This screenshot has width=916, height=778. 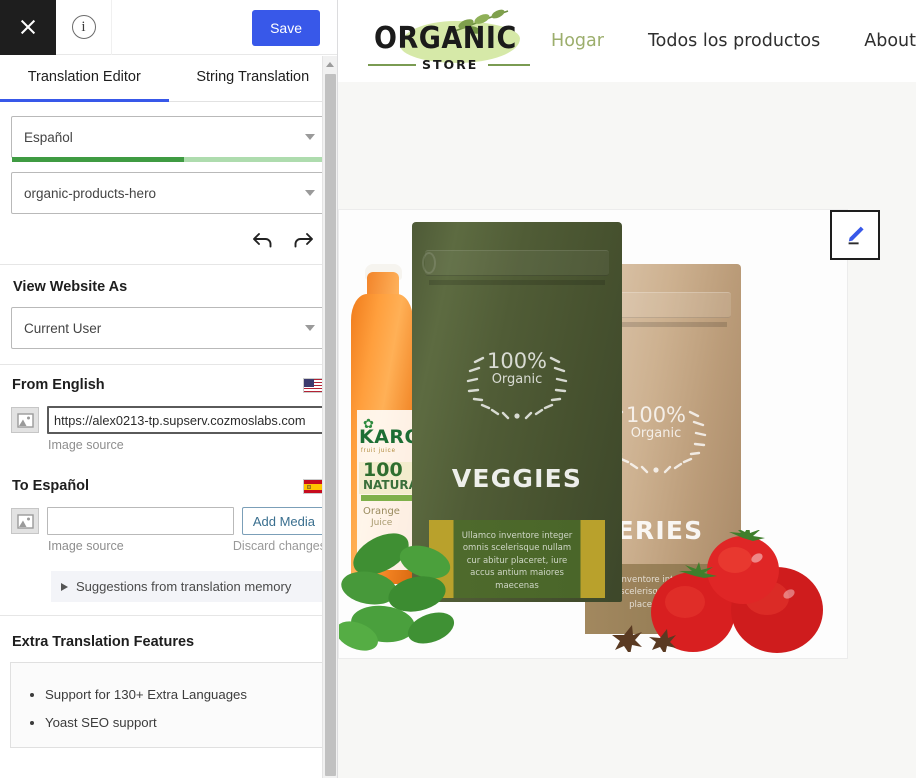 I want to click on bottle-percent-text: 100, so click(x=383, y=470).